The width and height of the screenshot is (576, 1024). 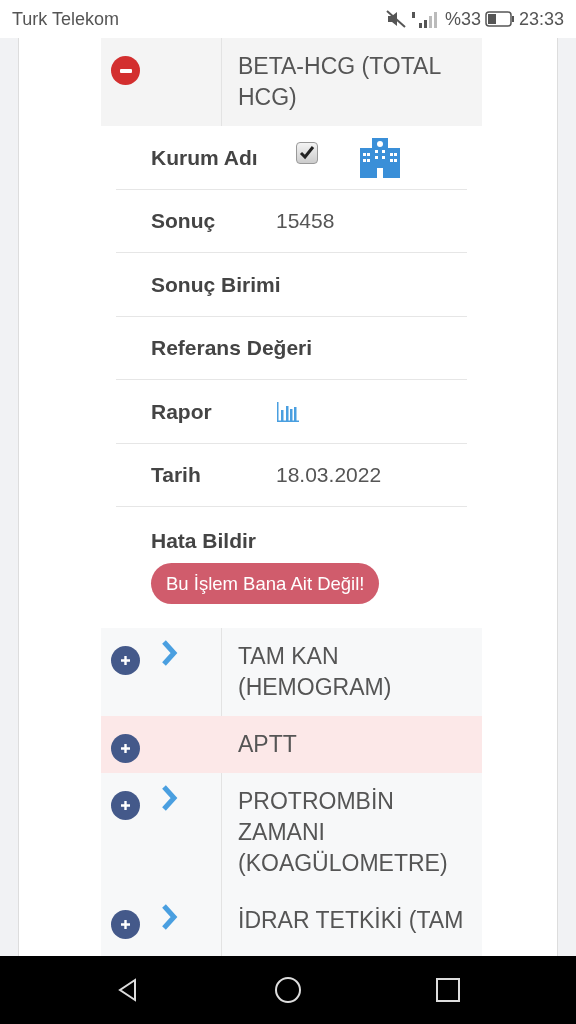 What do you see at coordinates (184, 221) in the screenshot?
I see `field-label: Sonuç` at bounding box center [184, 221].